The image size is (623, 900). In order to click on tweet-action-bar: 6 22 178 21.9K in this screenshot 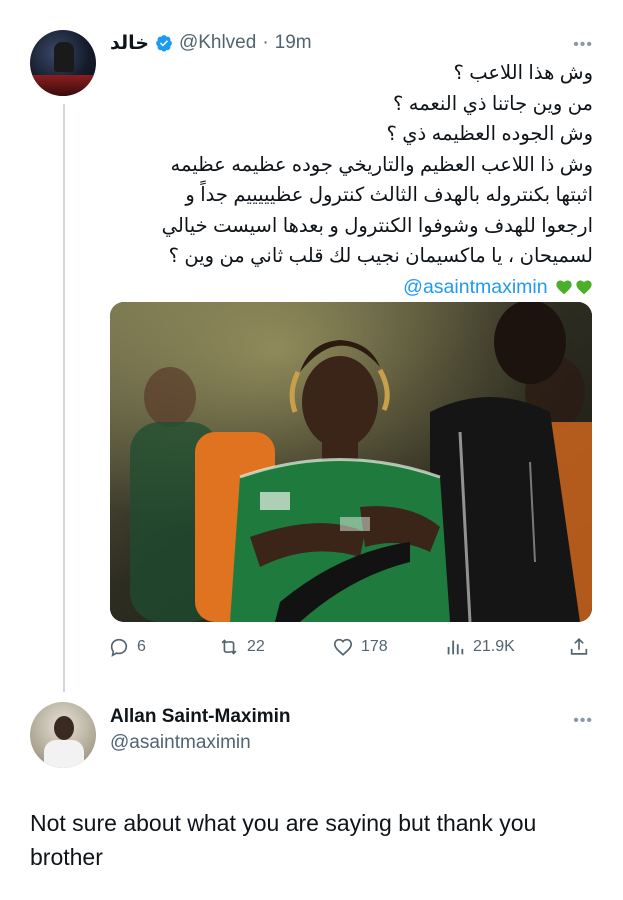, I will do `click(351, 649)`.